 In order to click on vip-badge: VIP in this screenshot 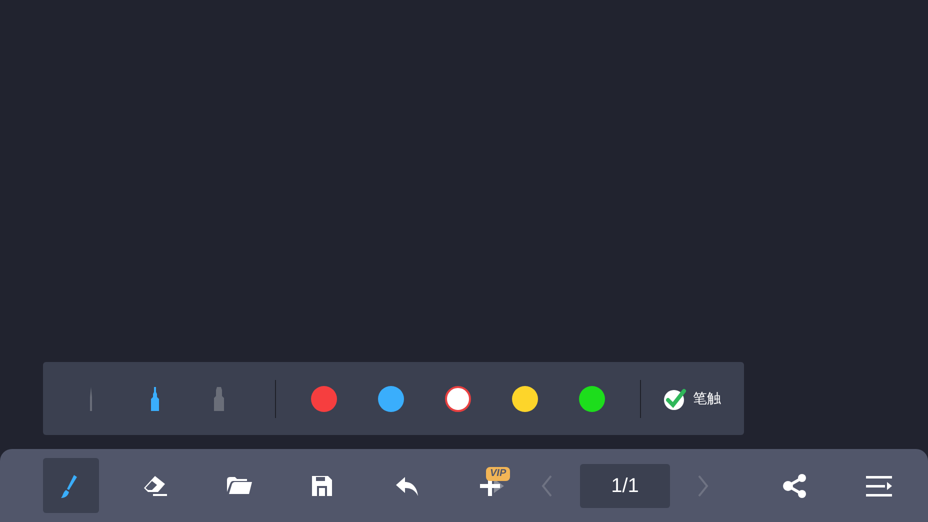, I will do `click(498, 474)`.